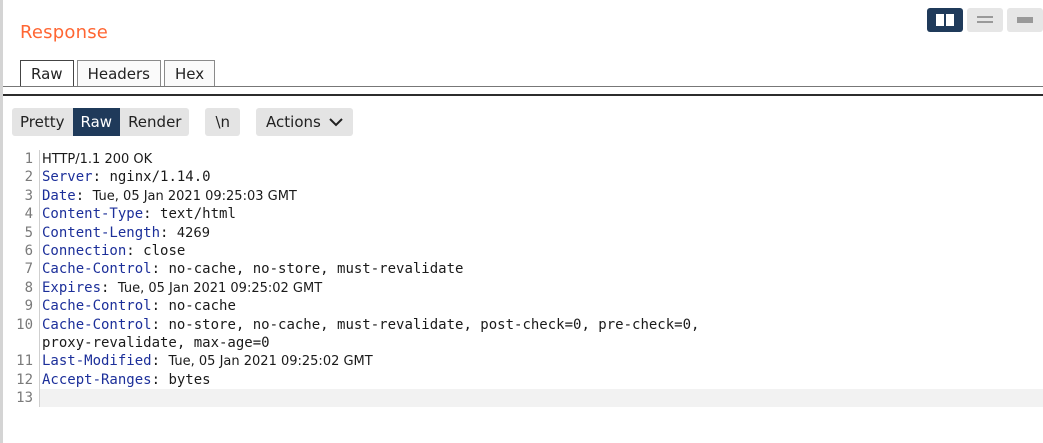 The height and width of the screenshot is (443, 1043). I want to click on tab-divider, so click(523, 86).